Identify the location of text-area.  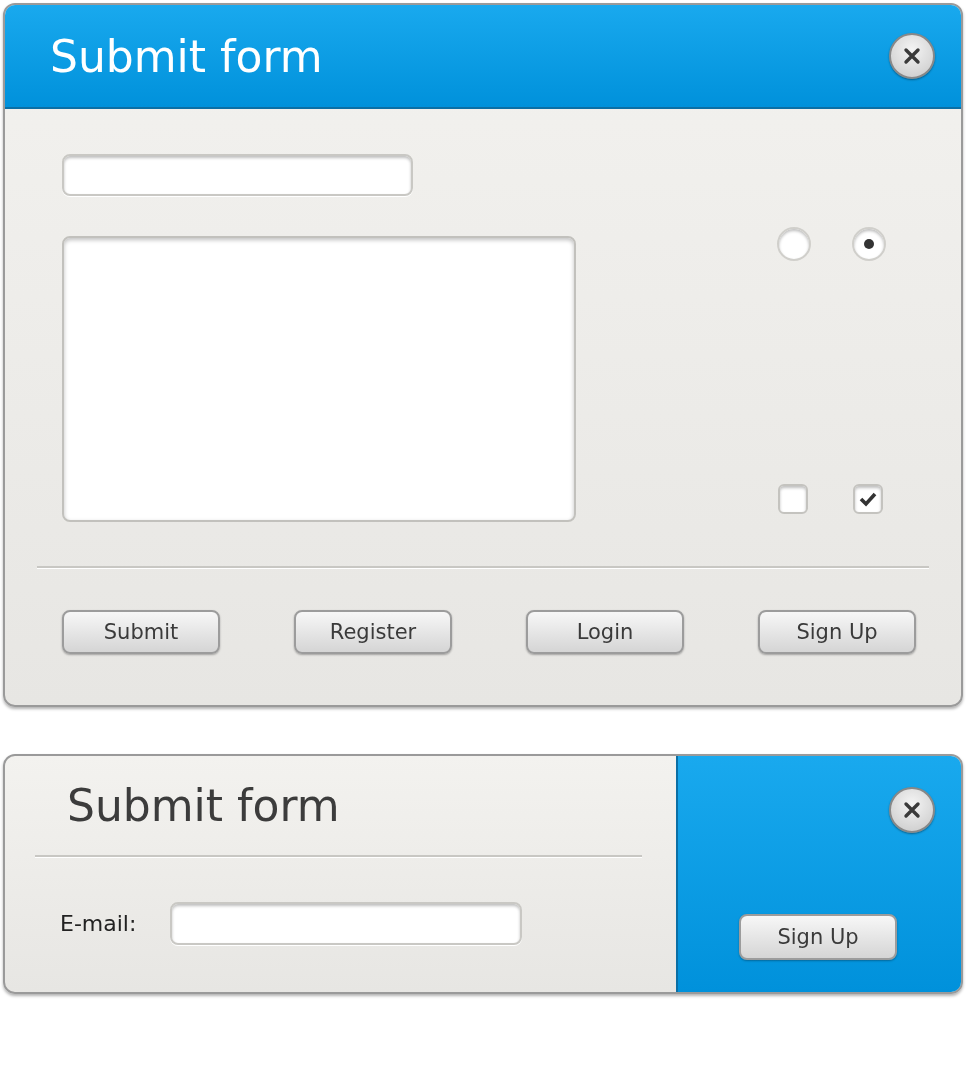
(319, 379).